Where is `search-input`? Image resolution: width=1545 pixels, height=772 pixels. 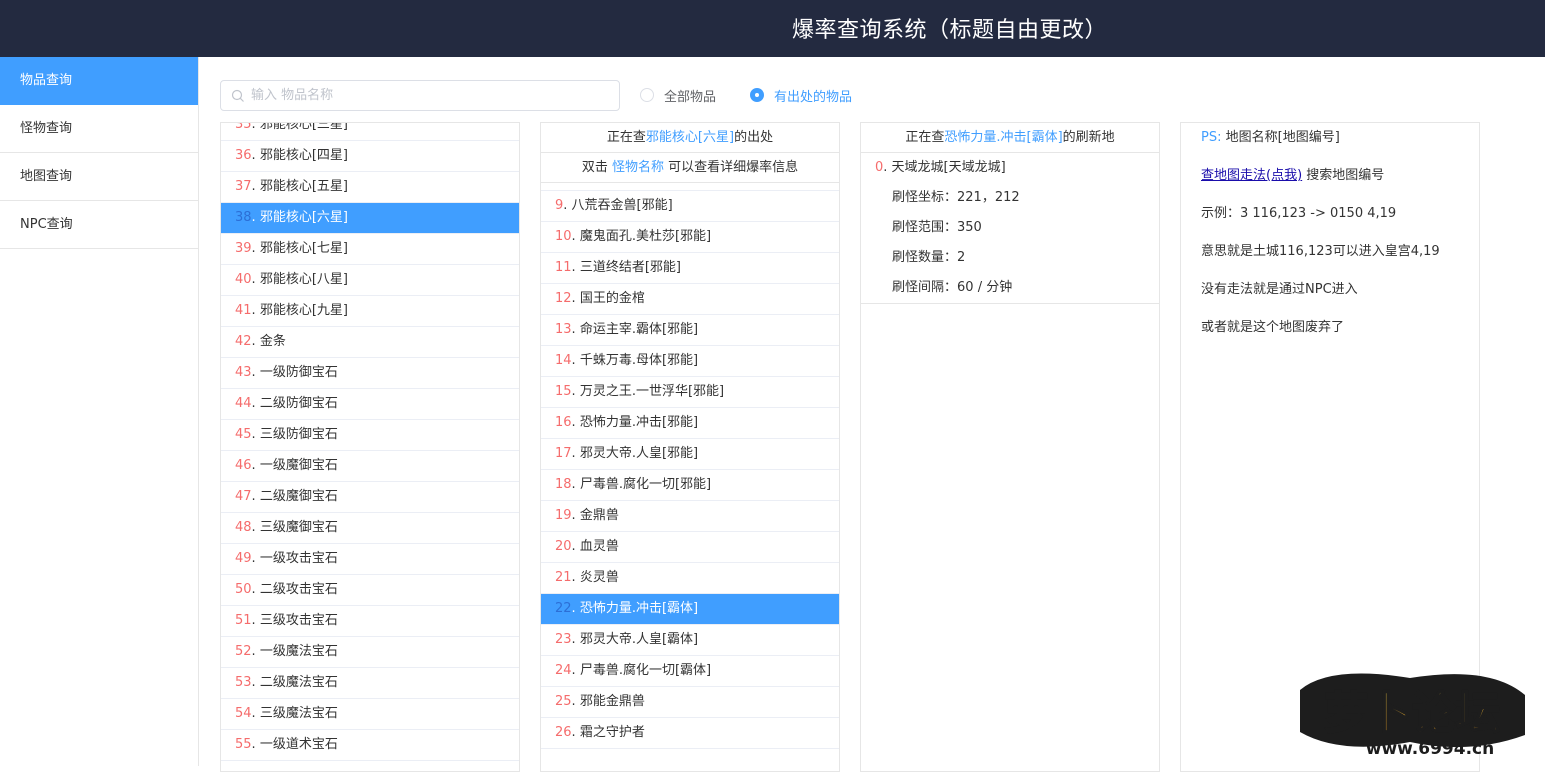
search-input is located at coordinates (431, 95).